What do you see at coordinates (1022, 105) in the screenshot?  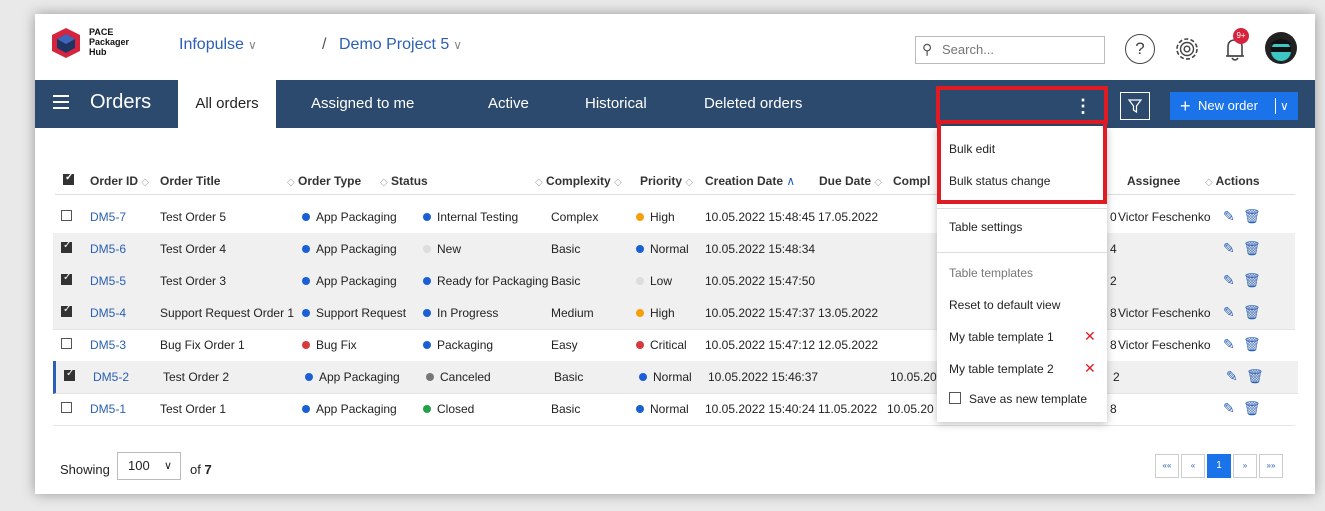 I see `more-actions-button: ⋮` at bounding box center [1022, 105].